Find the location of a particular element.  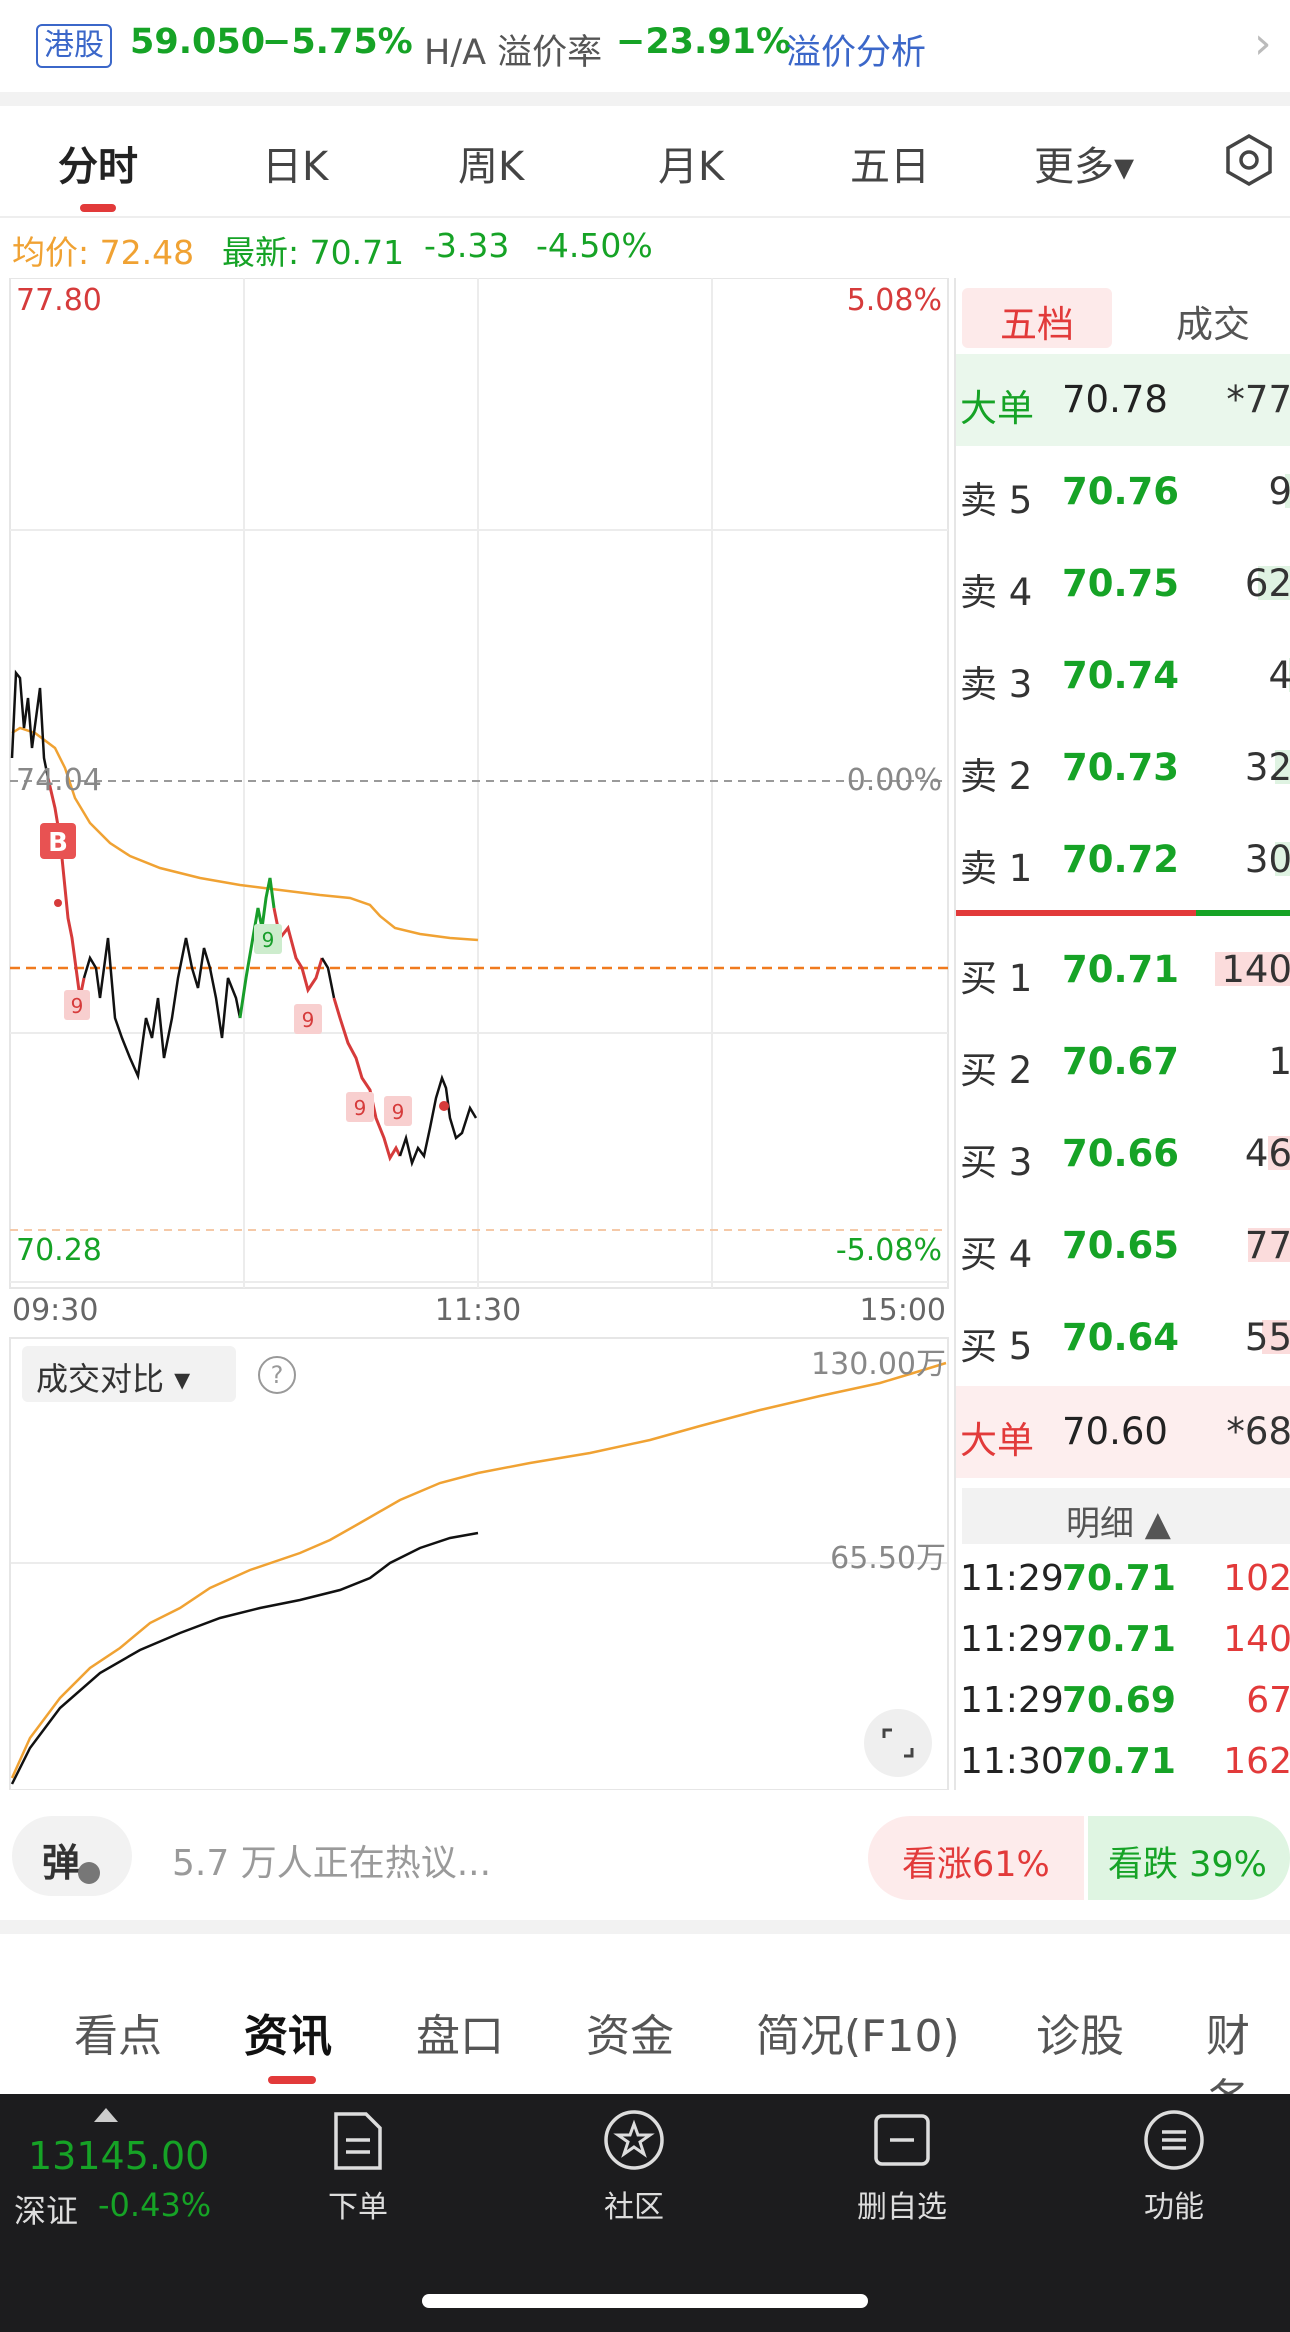

tab-five-day: 五日 is located at coordinates (890, 163).